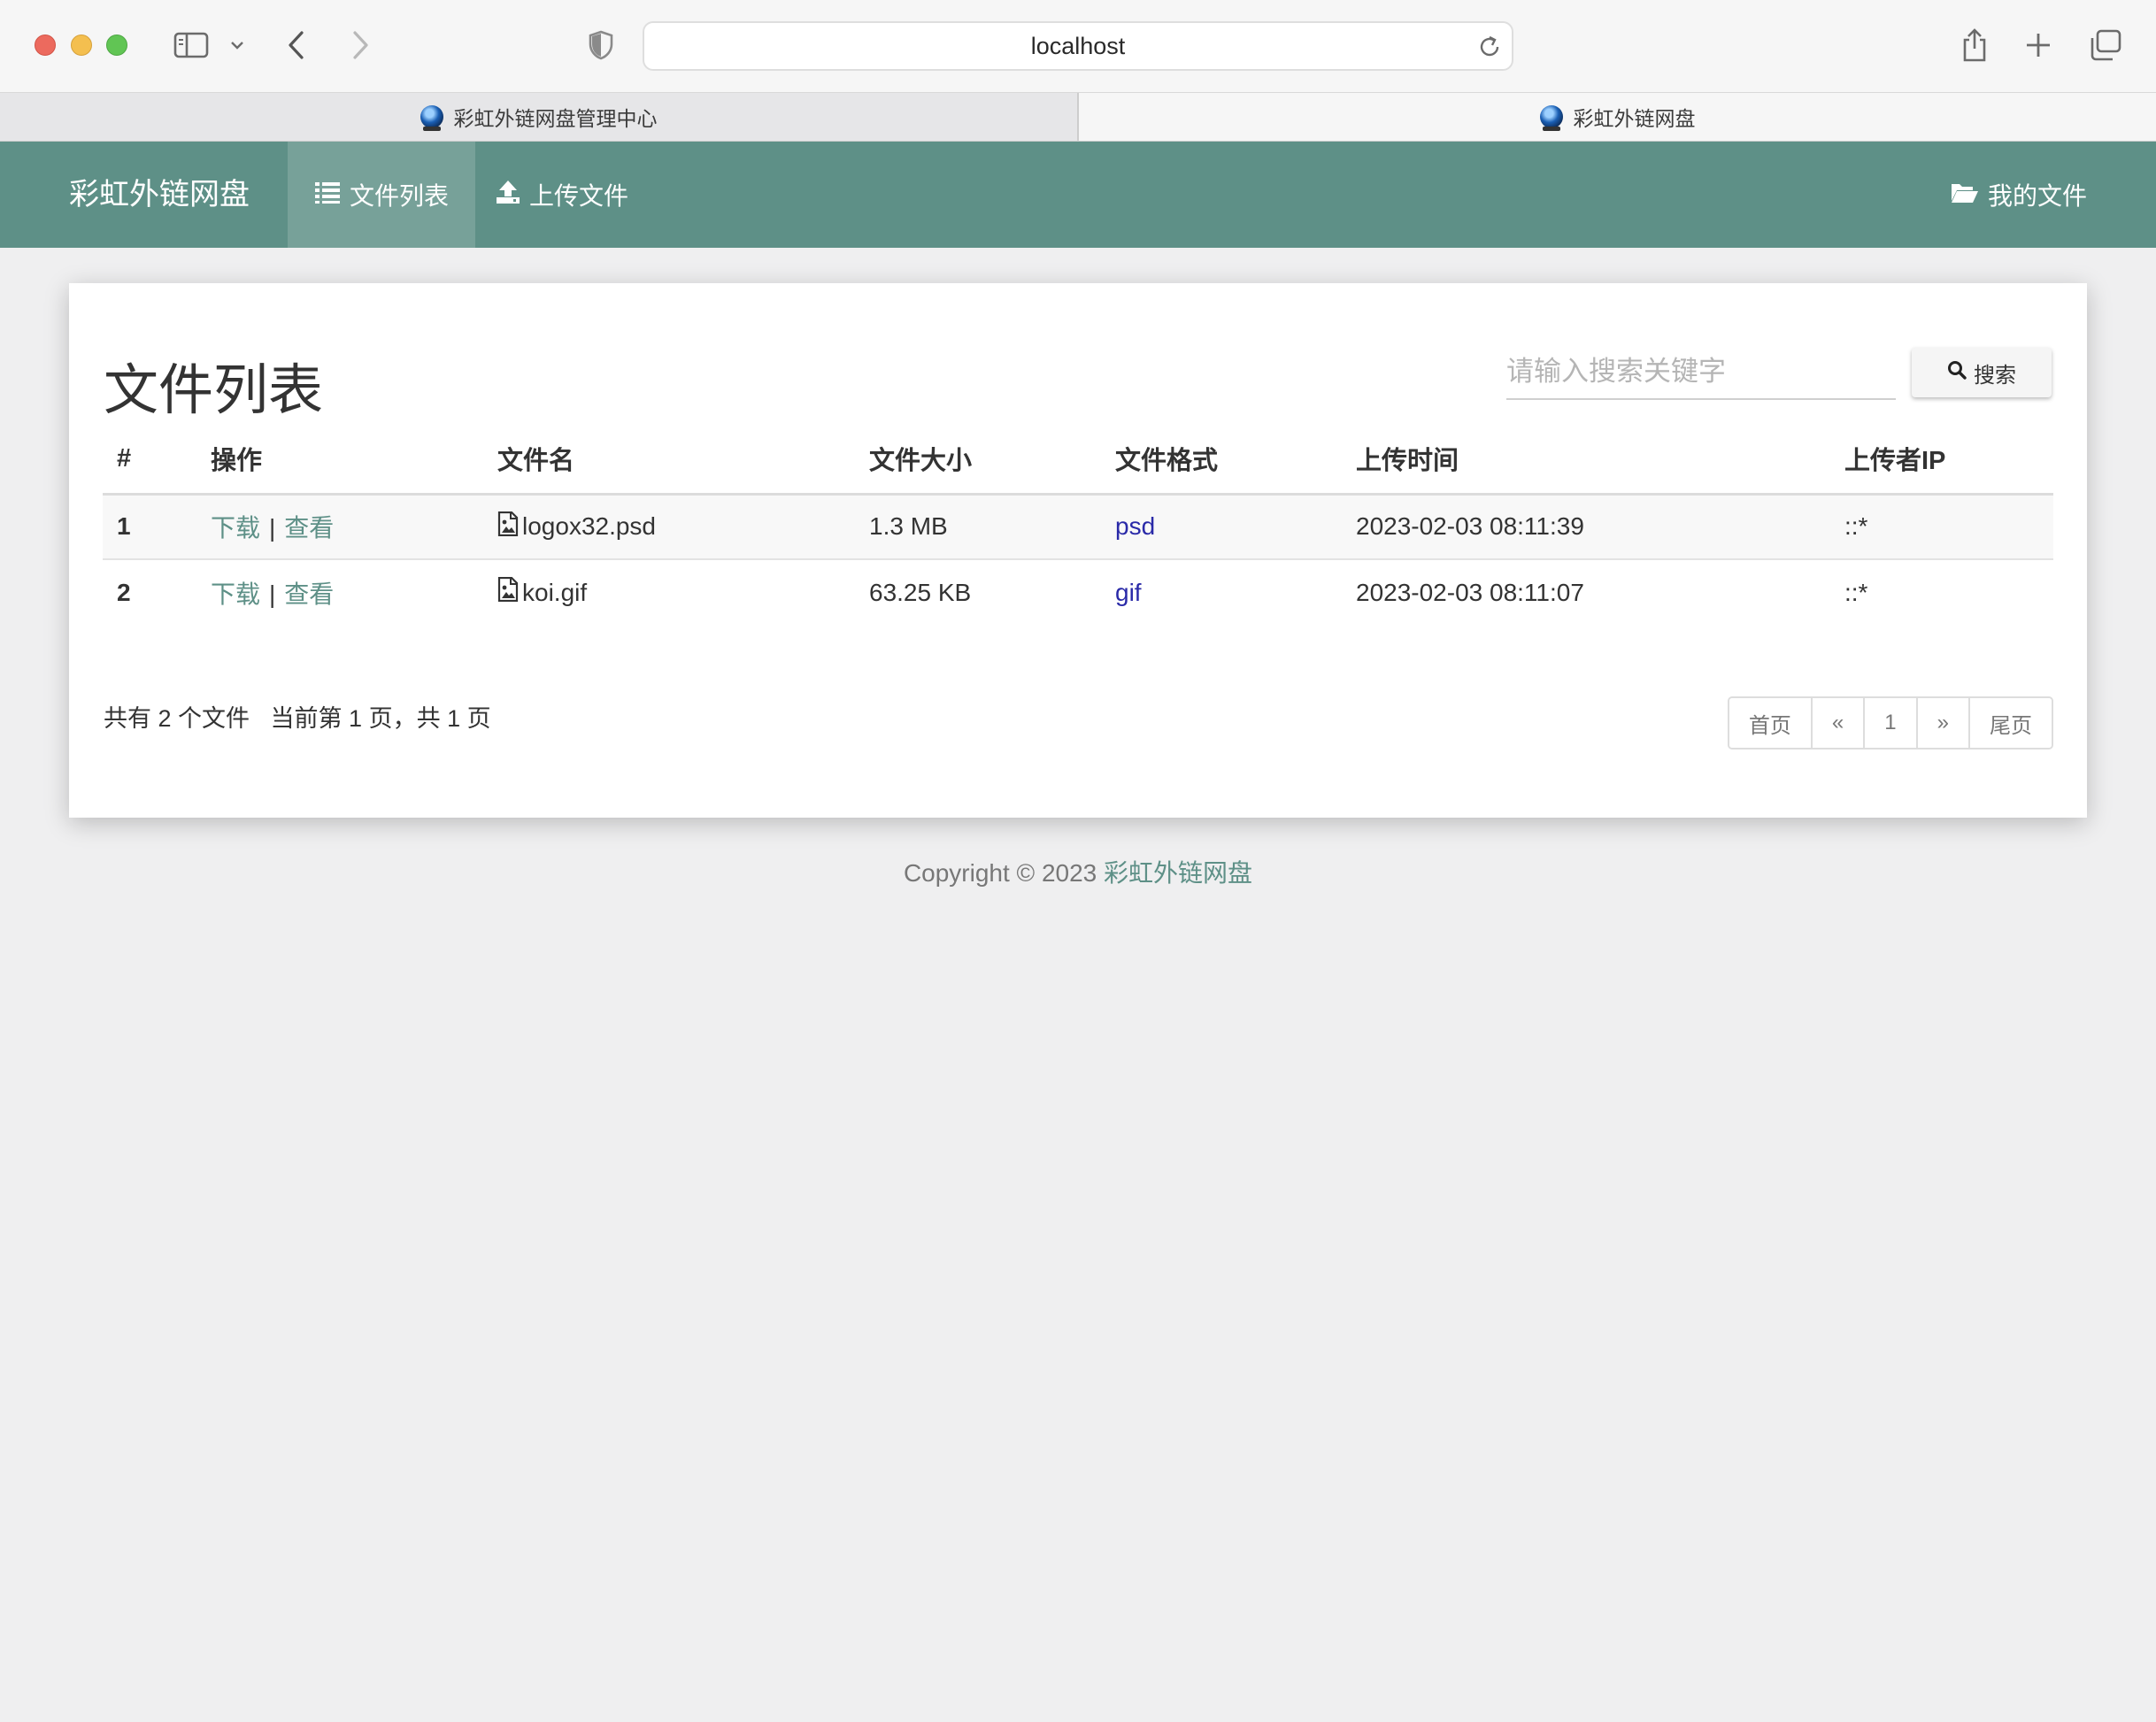 The width and height of the screenshot is (2156, 1722). Describe the element at coordinates (159, 195) in the screenshot. I see `brand-link: 彩虹外链网盘` at that location.